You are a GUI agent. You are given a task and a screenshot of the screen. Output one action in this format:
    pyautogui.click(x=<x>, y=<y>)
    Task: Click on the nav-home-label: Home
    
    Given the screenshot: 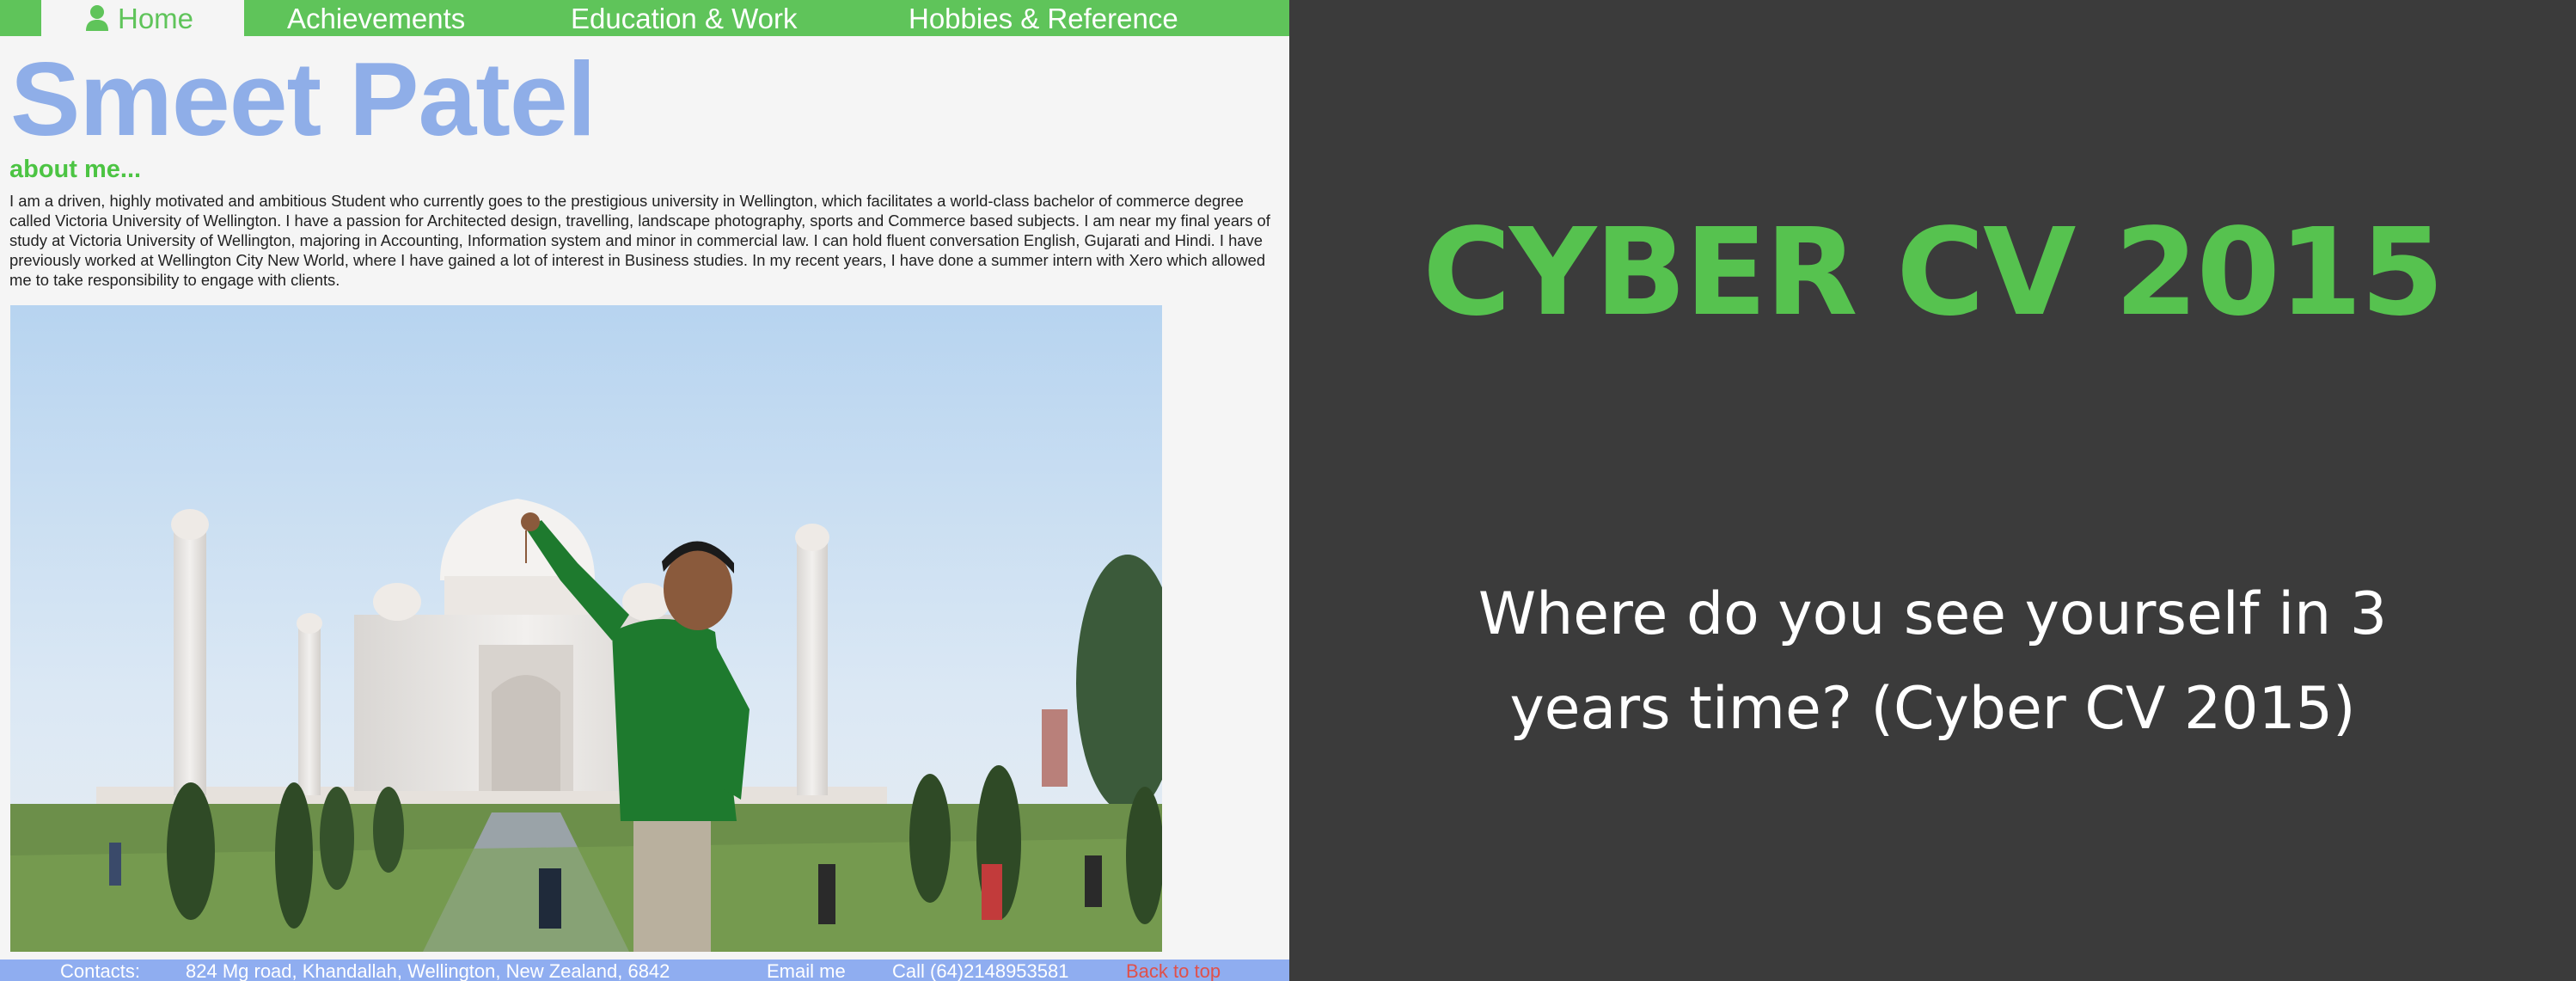 What is the action you would take?
    pyautogui.click(x=155, y=18)
    